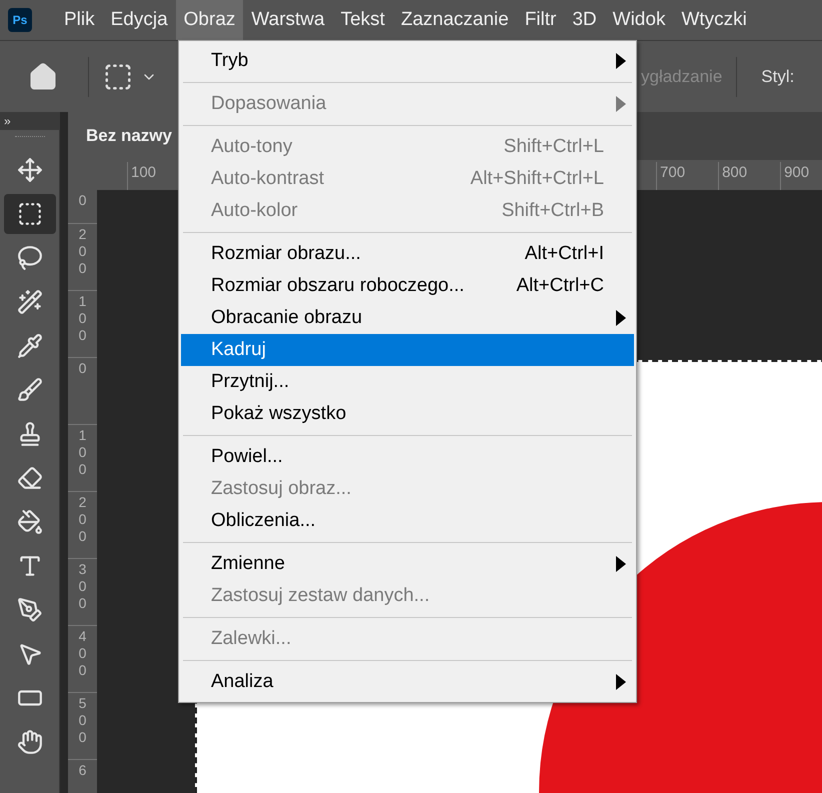  What do you see at coordinates (29, 742) in the screenshot?
I see `hand-icon` at bounding box center [29, 742].